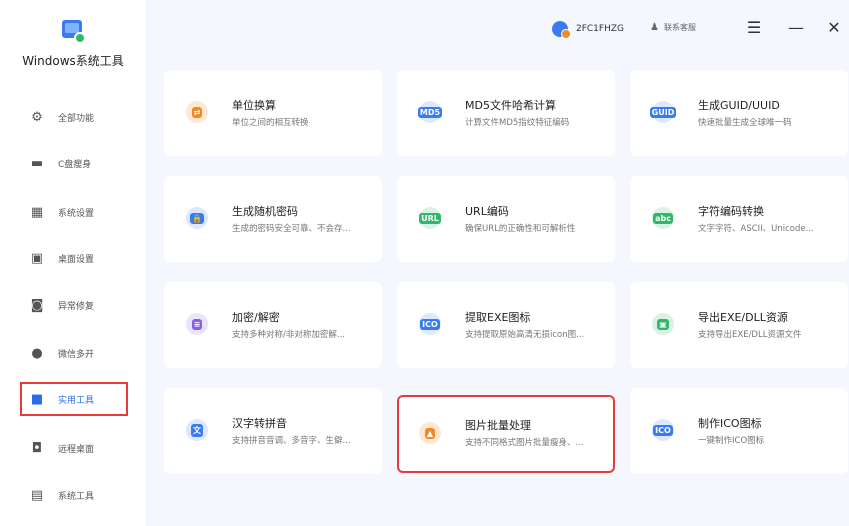 This screenshot has height=526, width=849. I want to click on chat-icon: ●, so click(37, 353).